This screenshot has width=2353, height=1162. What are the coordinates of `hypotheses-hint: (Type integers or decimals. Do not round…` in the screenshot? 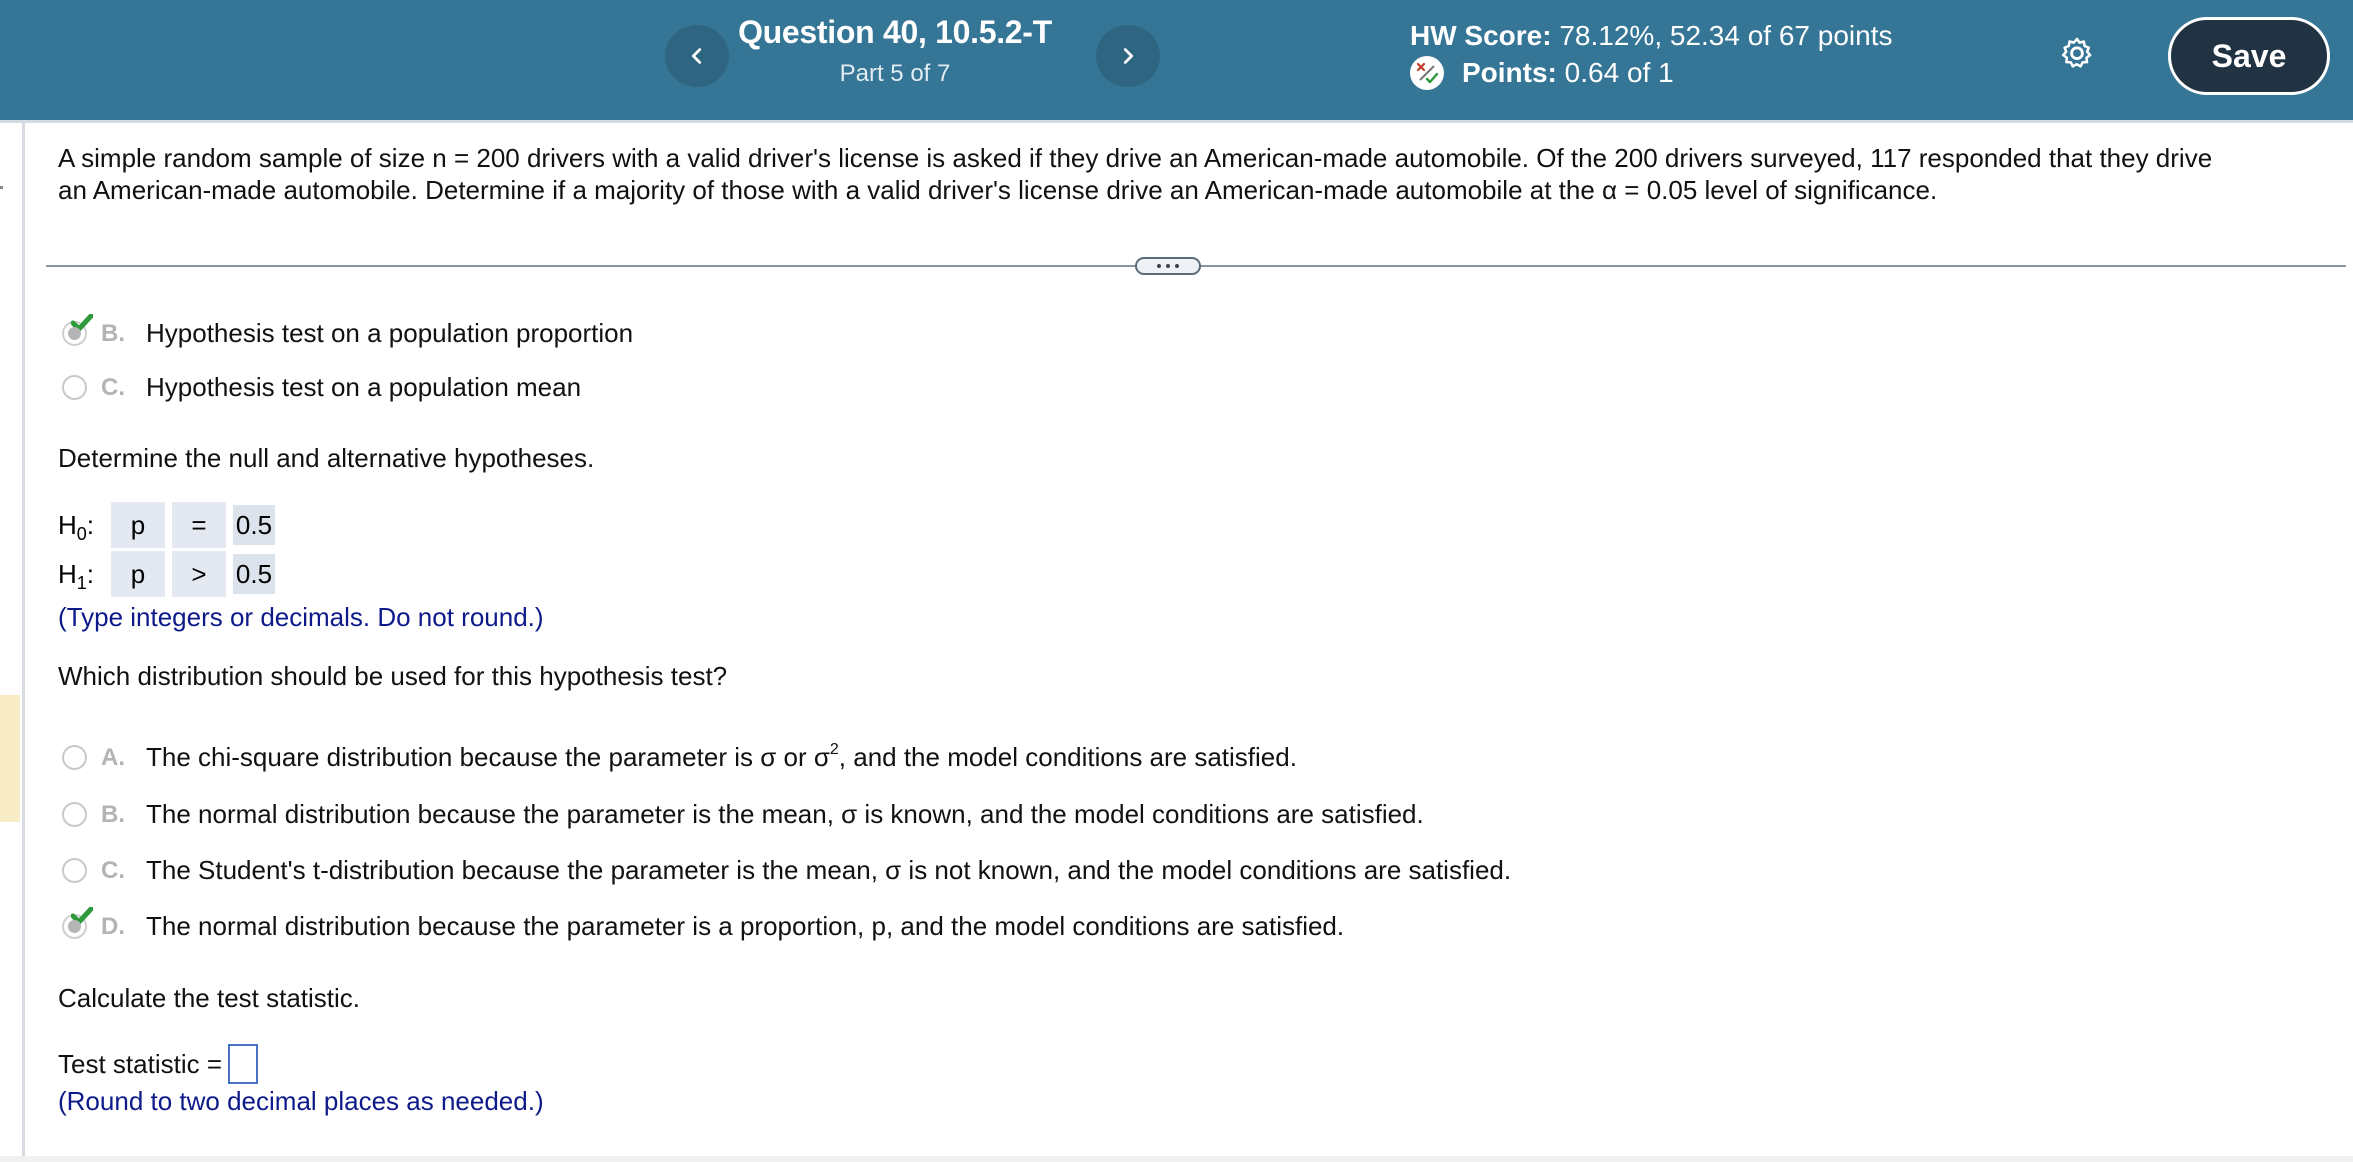 It's located at (301, 617).